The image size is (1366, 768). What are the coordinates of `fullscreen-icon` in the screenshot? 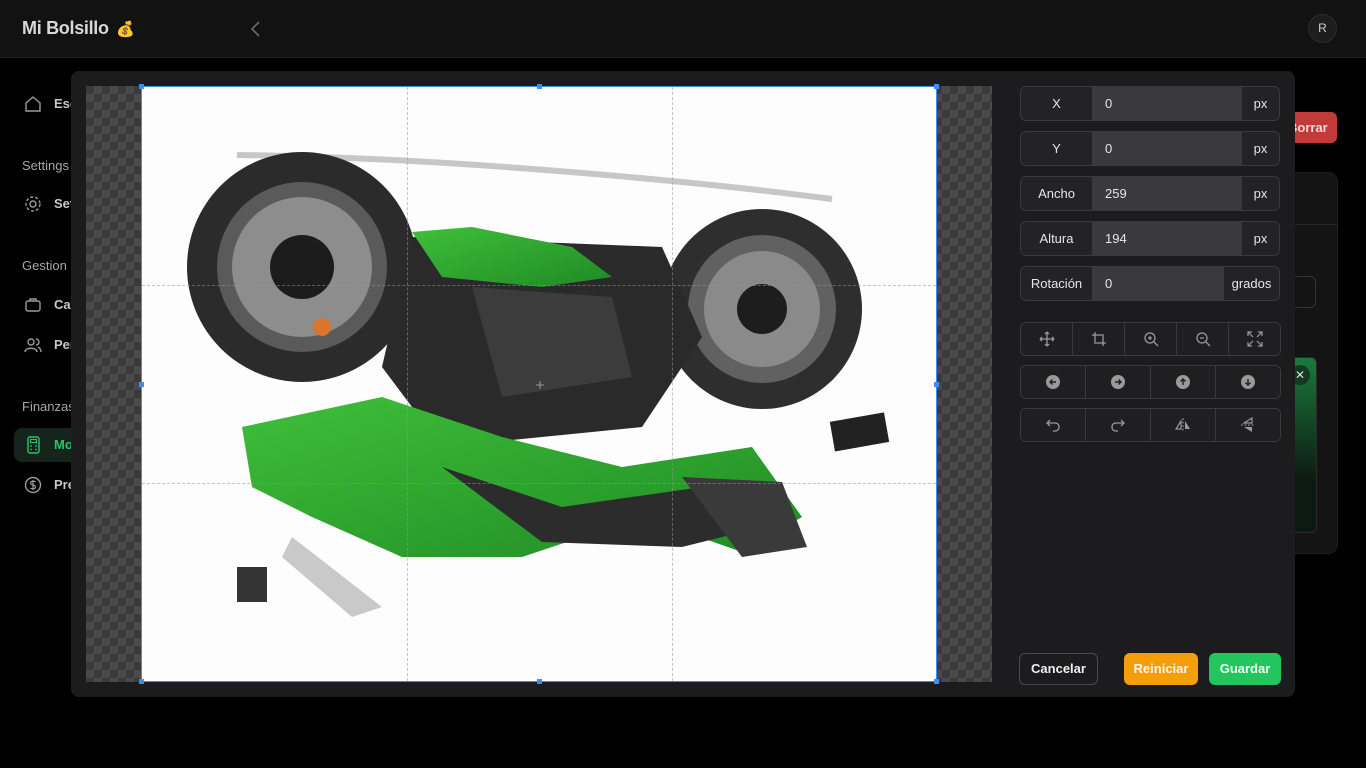 It's located at (1254, 339).